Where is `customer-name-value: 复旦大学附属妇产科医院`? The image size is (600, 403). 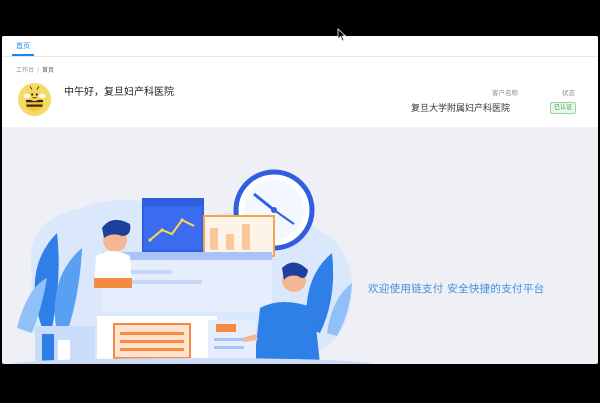
customer-name-value: 复旦大学附属妇产科医院 is located at coordinates (461, 109).